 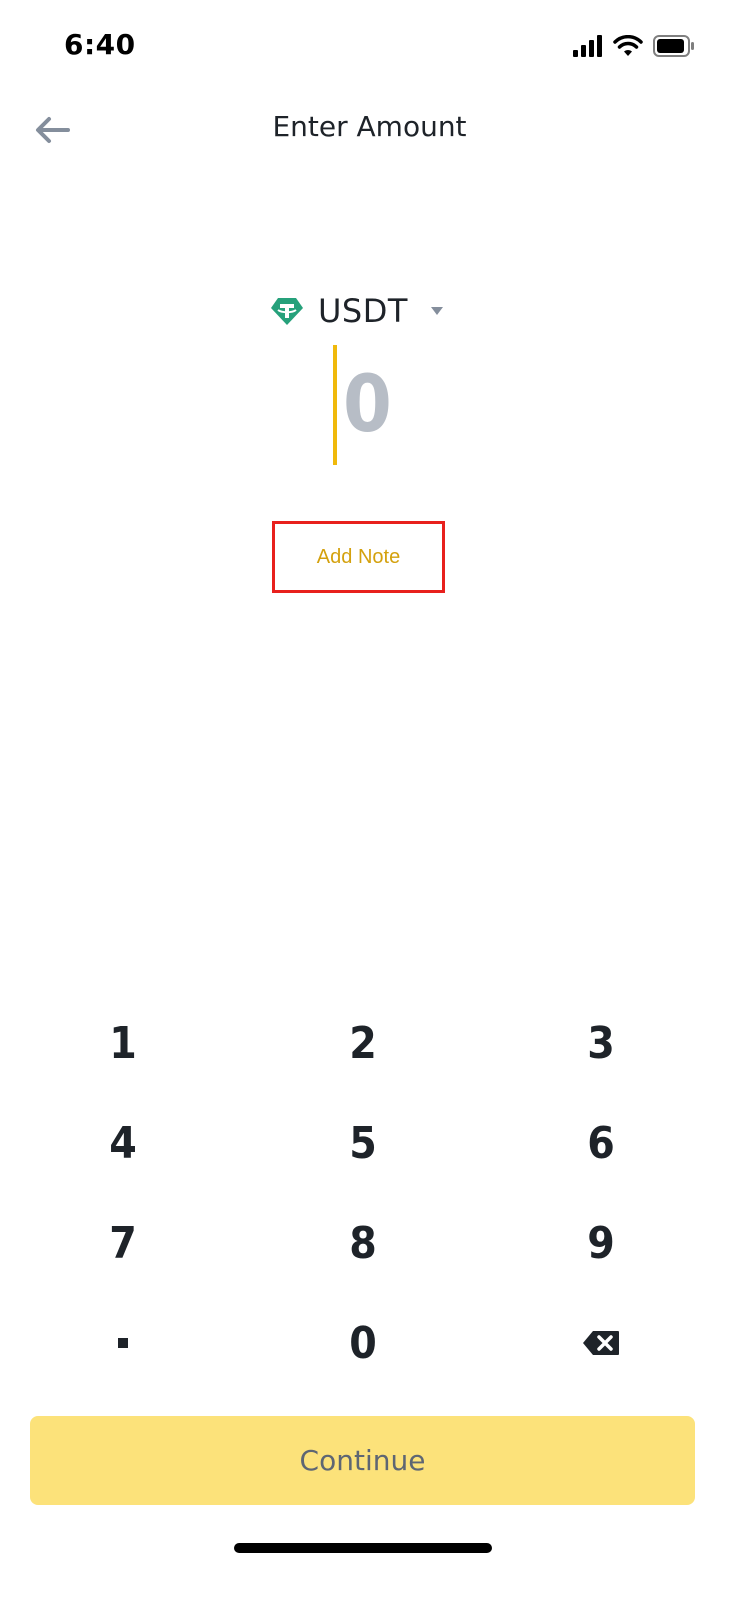 I want to click on key-backspace, so click(x=601, y=1343).